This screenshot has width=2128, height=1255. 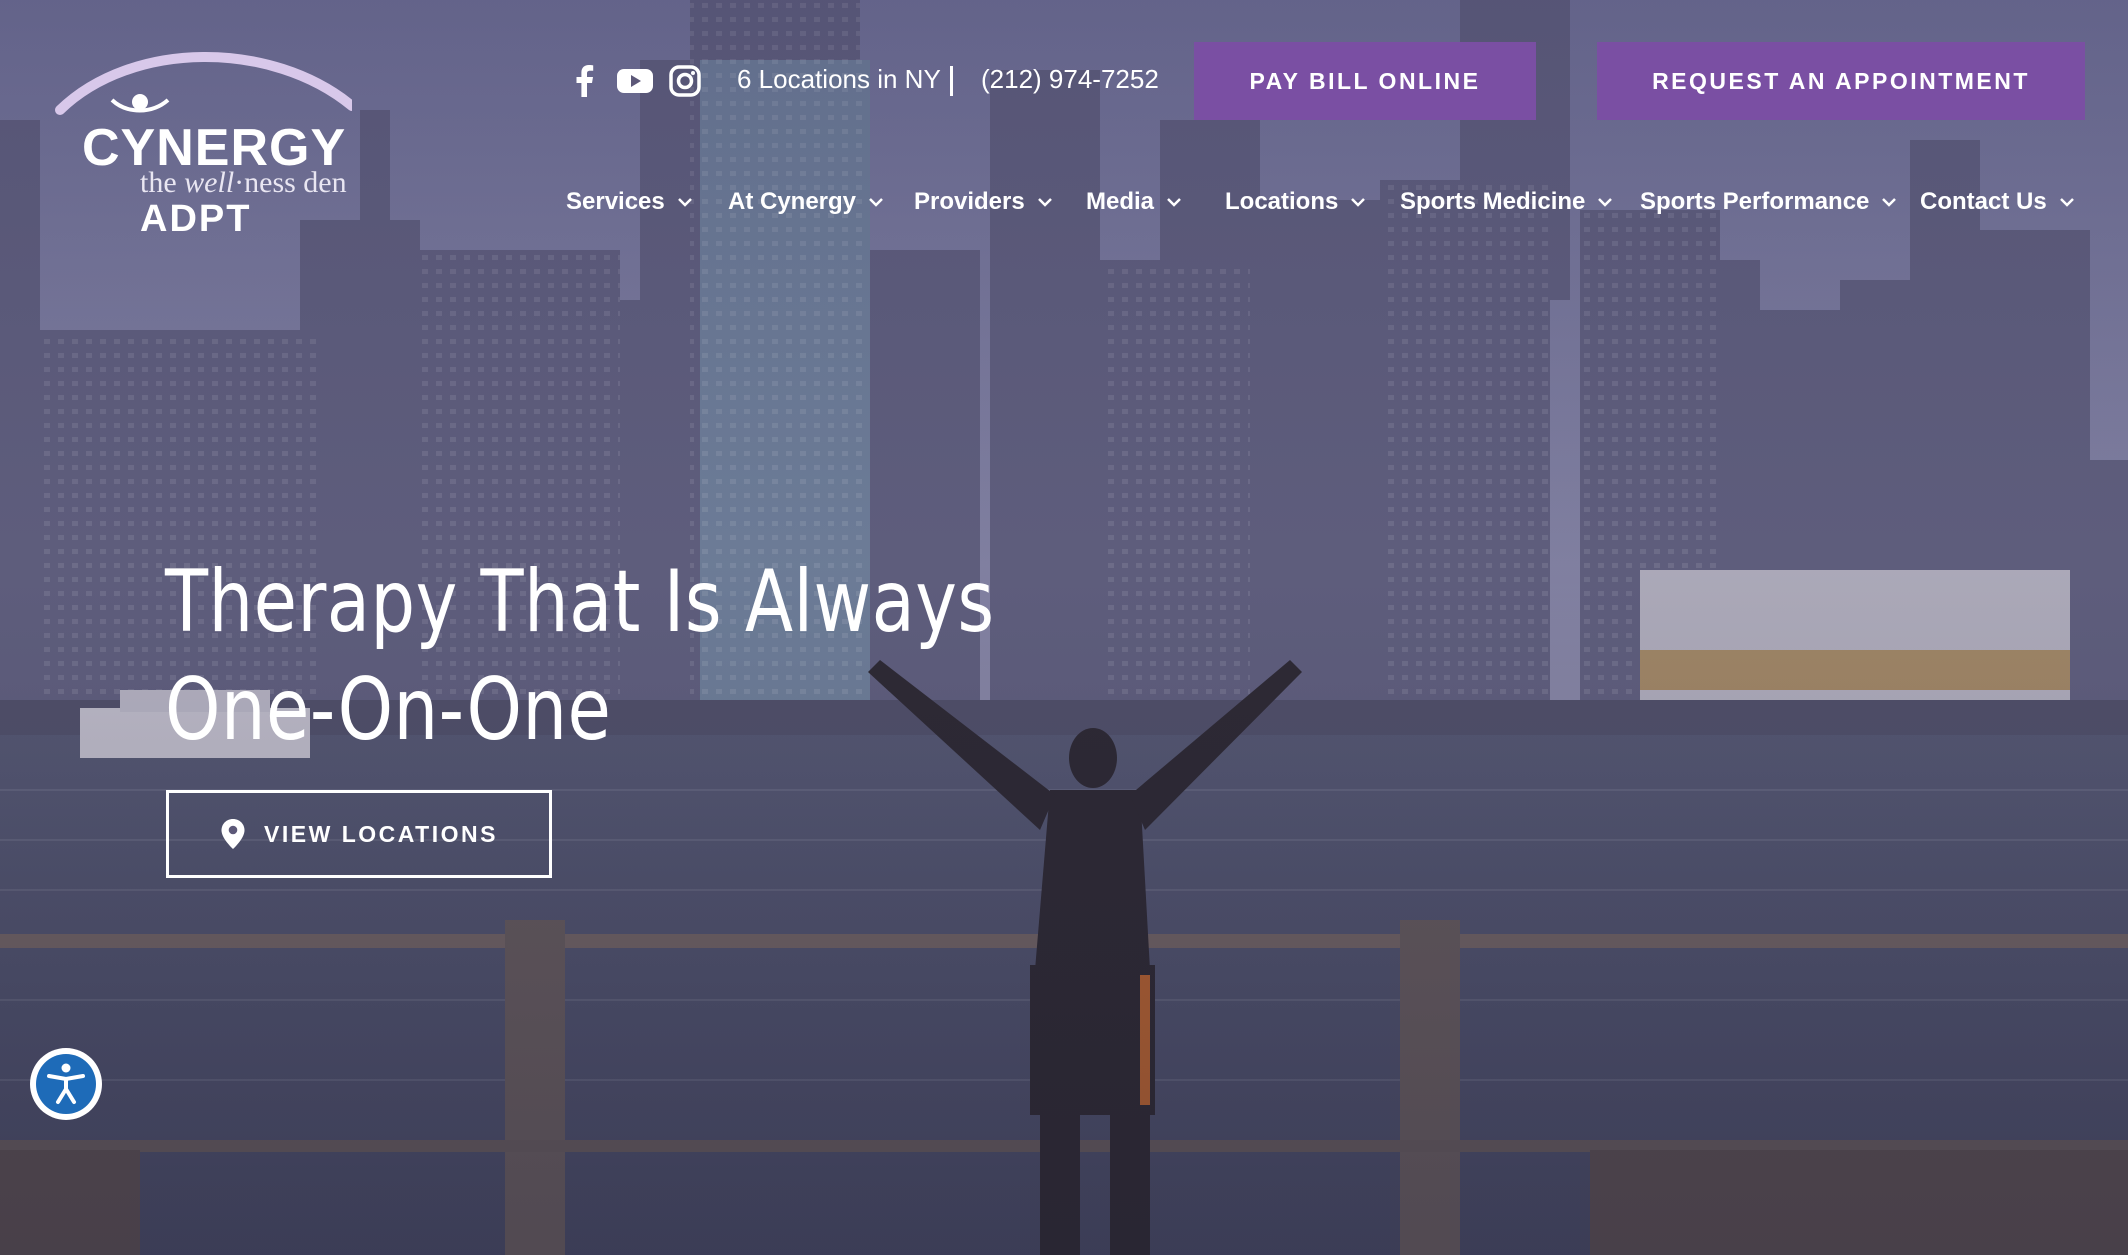 What do you see at coordinates (1506, 202) in the screenshot?
I see `nav-item-sports-medicine: Sports Medicine` at bounding box center [1506, 202].